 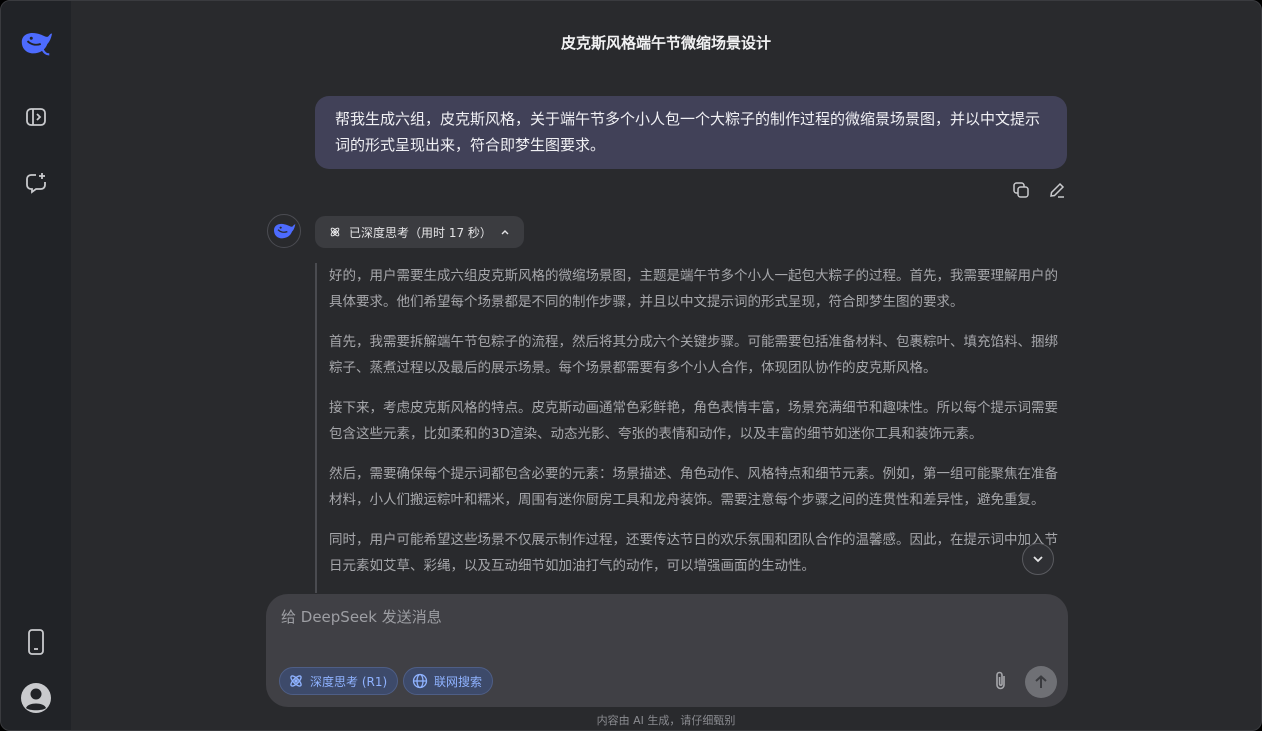 I want to click on new-chat-icon, so click(x=36, y=183).